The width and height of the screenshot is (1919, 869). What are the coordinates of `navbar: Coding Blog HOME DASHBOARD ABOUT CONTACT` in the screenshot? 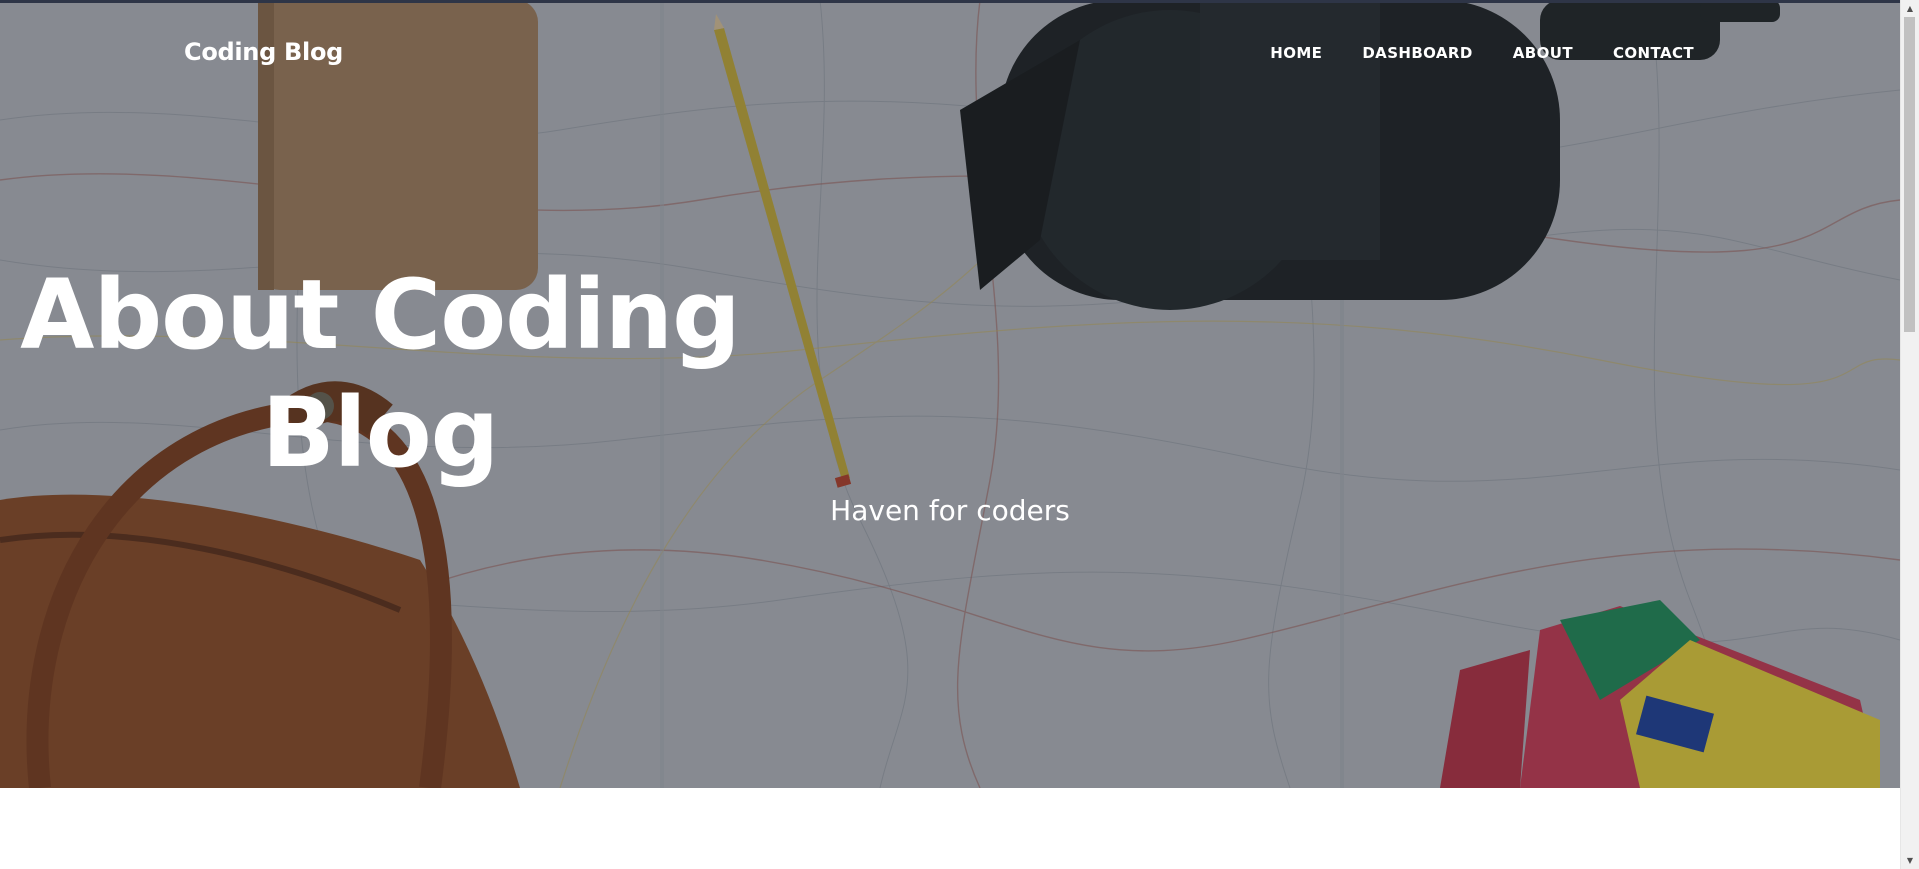 It's located at (950, 55).